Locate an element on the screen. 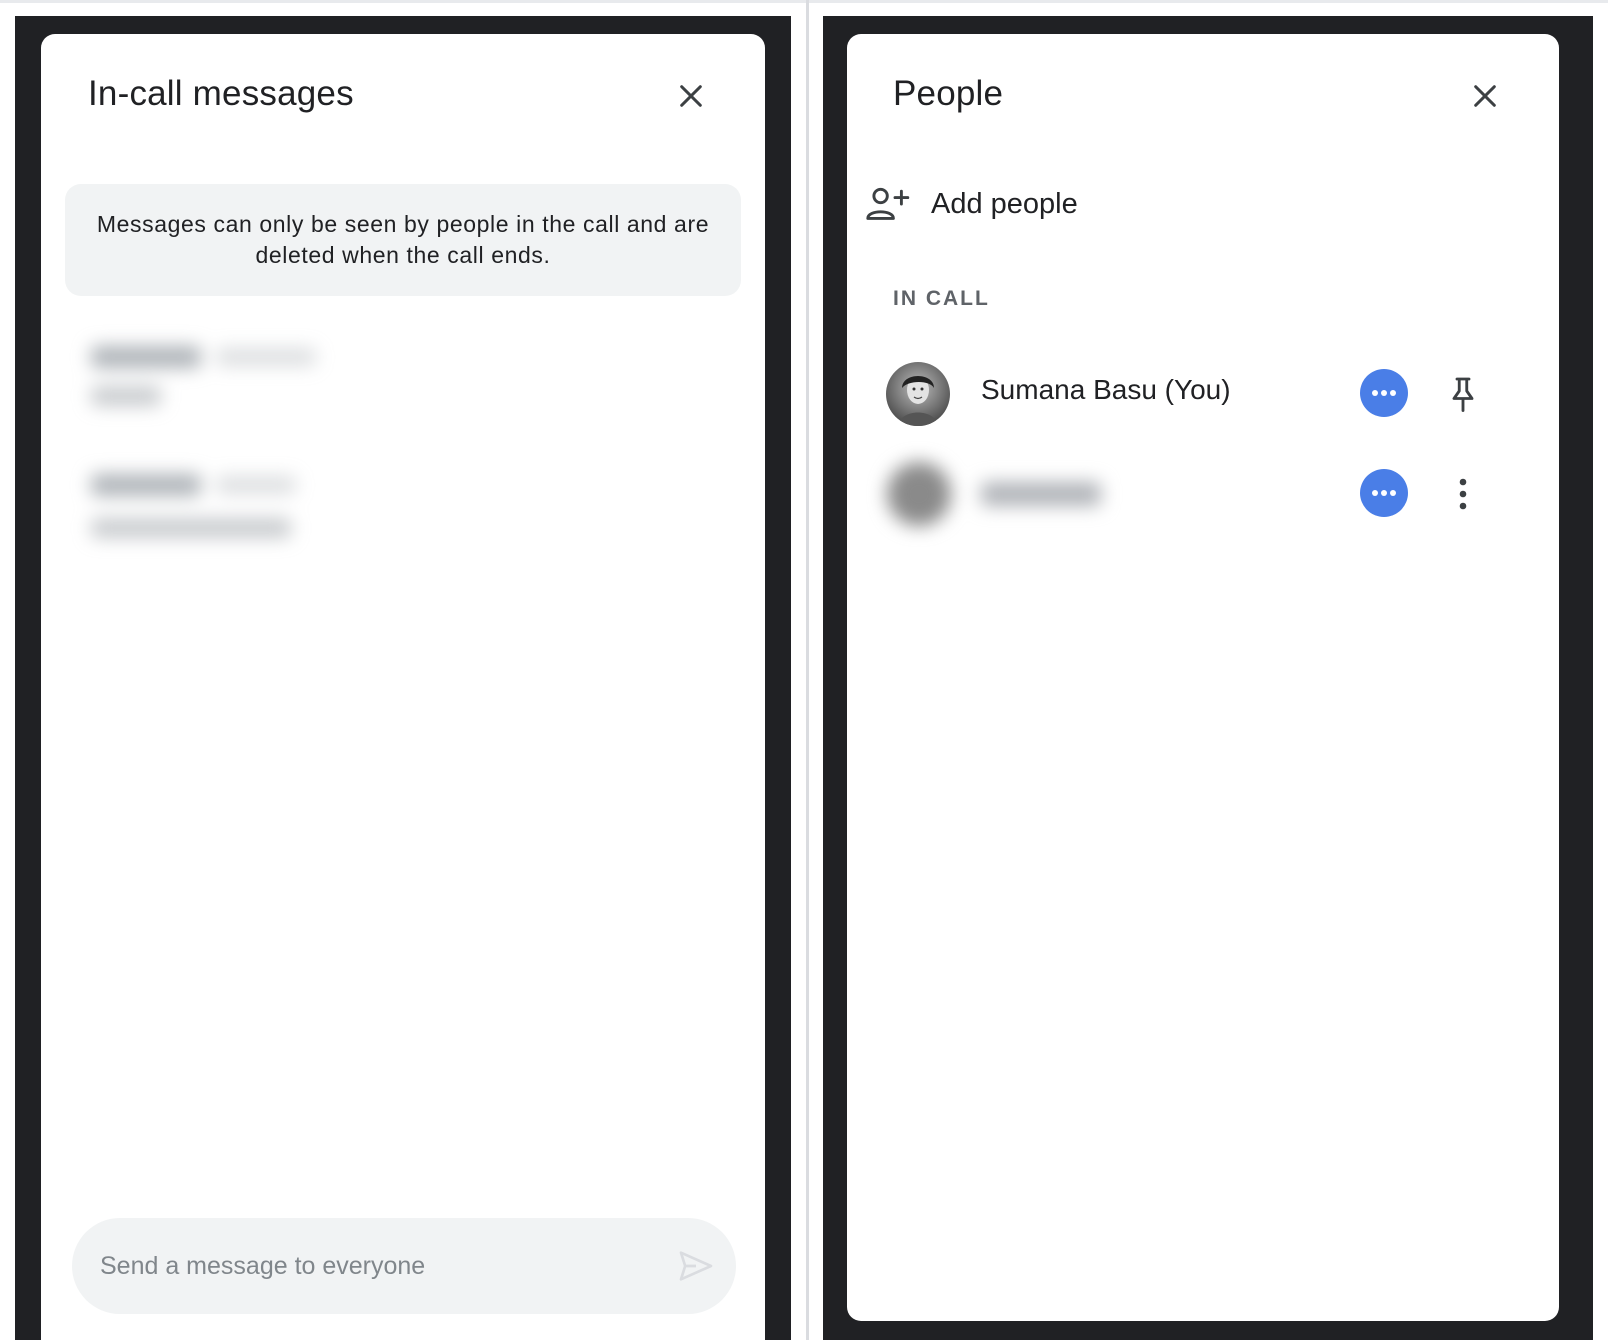 Image resolution: width=1608 pixels, height=1340 pixels. close-chat-button is located at coordinates (691, 96).